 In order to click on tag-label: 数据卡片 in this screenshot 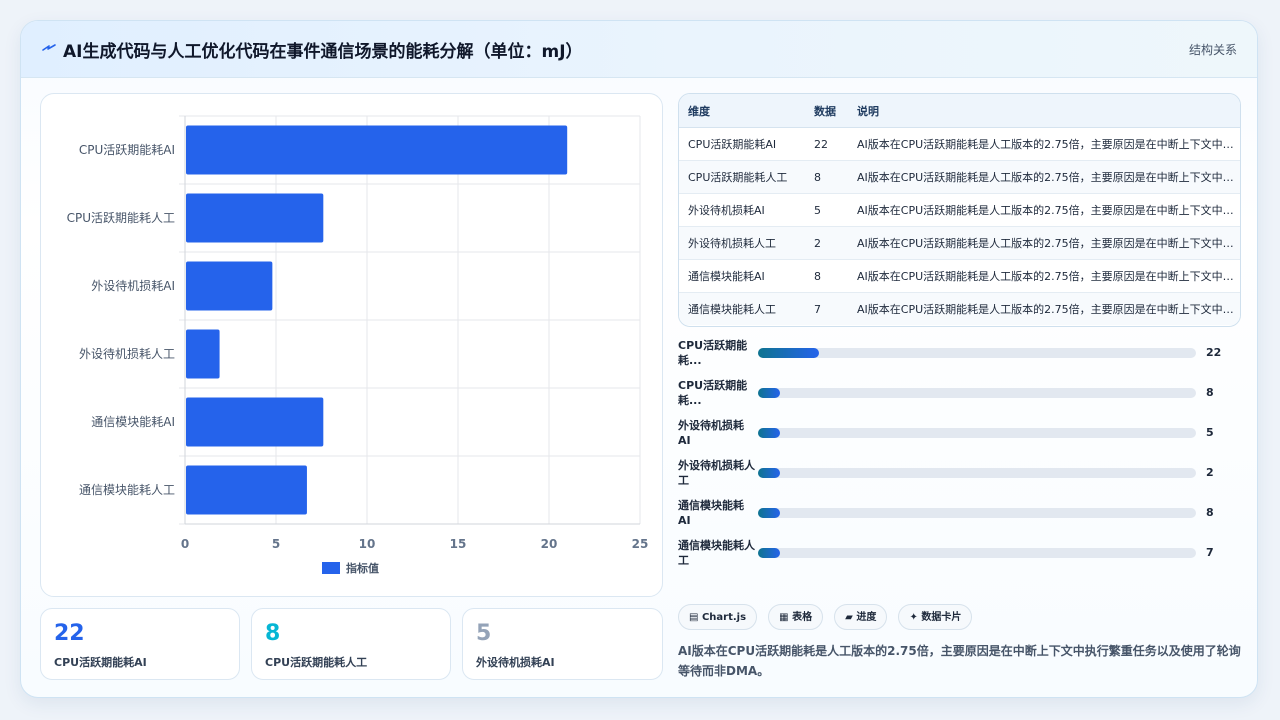, I will do `click(941, 617)`.